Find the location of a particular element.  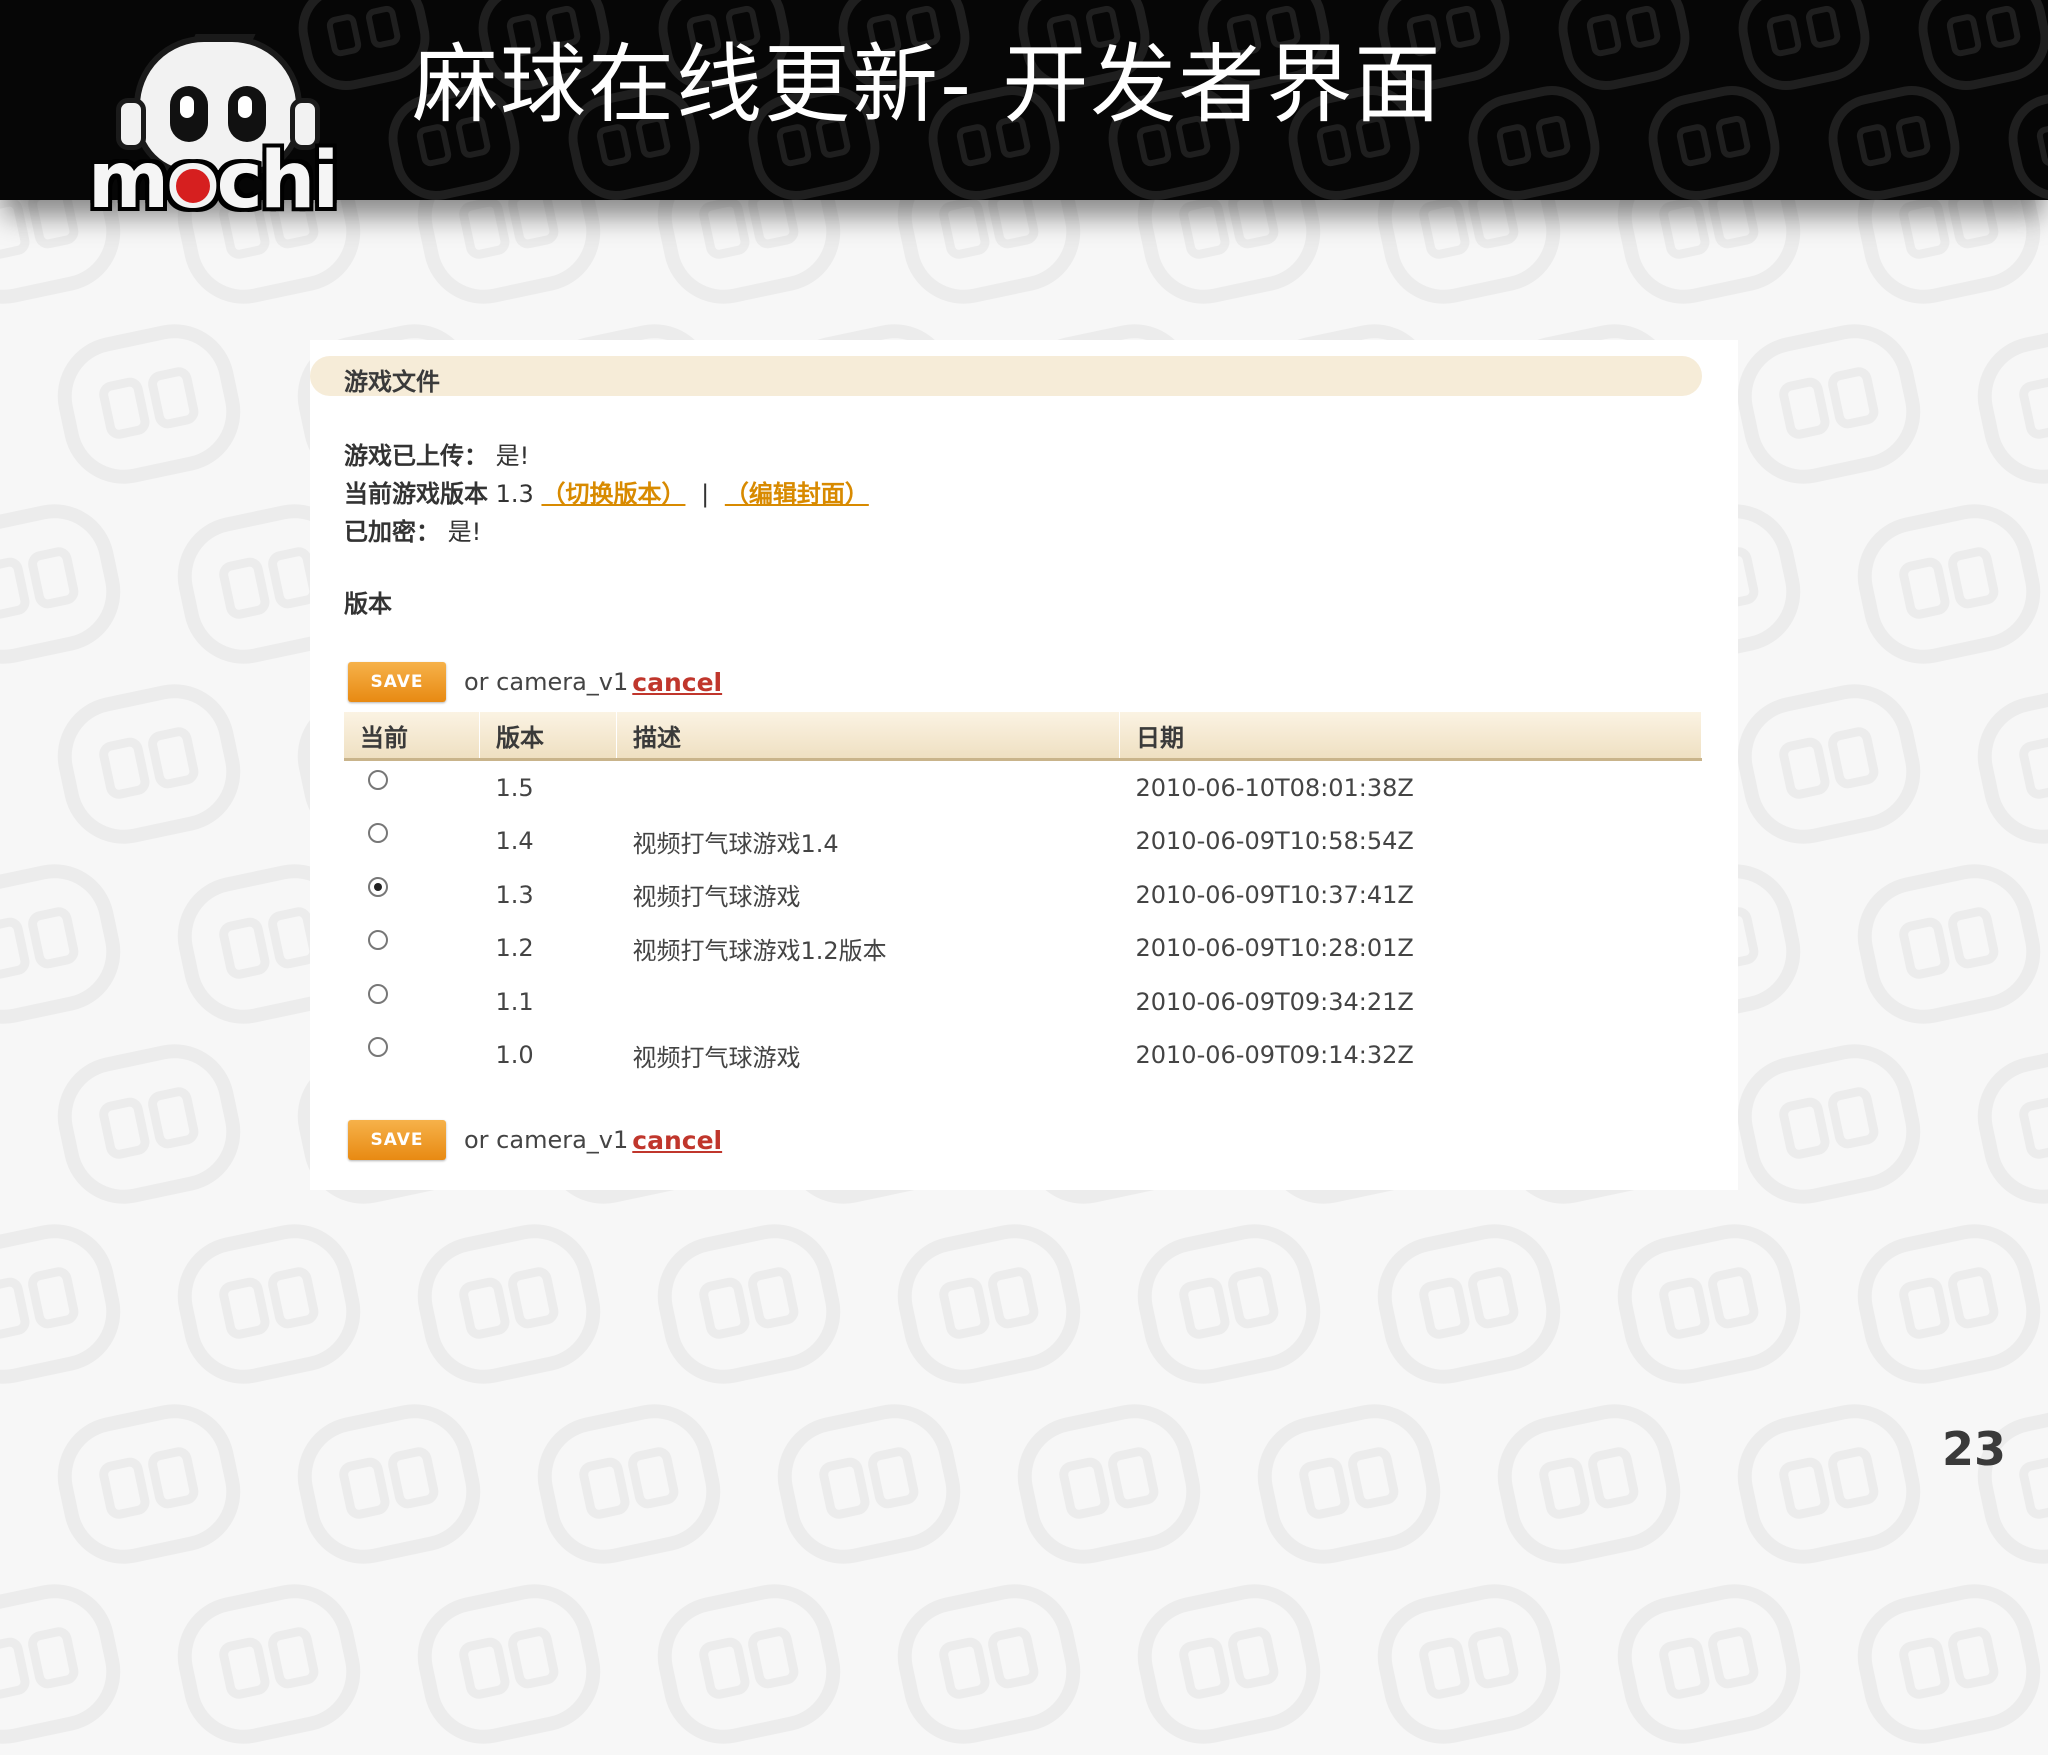

version-cell: 1.0 is located at coordinates (514, 1055).